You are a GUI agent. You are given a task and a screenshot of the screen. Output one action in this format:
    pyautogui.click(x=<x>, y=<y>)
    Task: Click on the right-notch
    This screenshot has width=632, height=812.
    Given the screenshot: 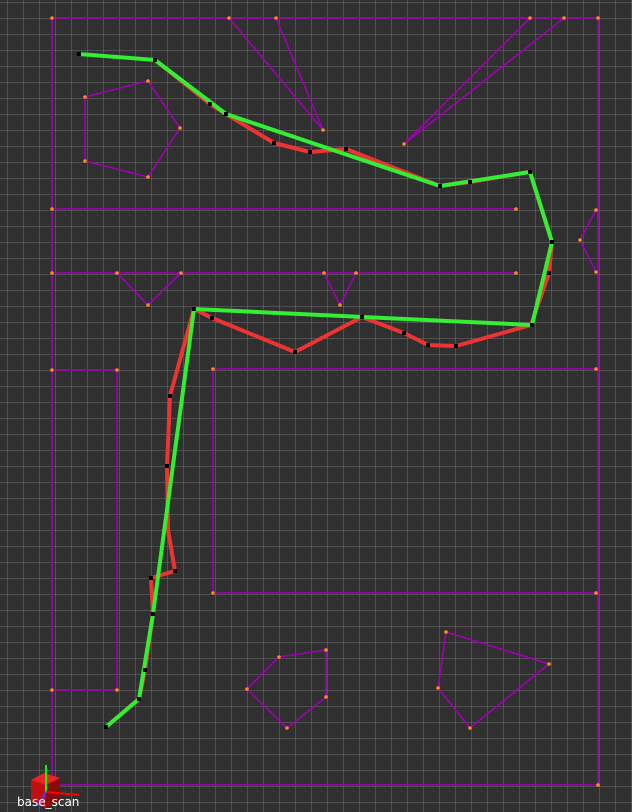 What is the action you would take?
    pyautogui.click(x=588, y=241)
    